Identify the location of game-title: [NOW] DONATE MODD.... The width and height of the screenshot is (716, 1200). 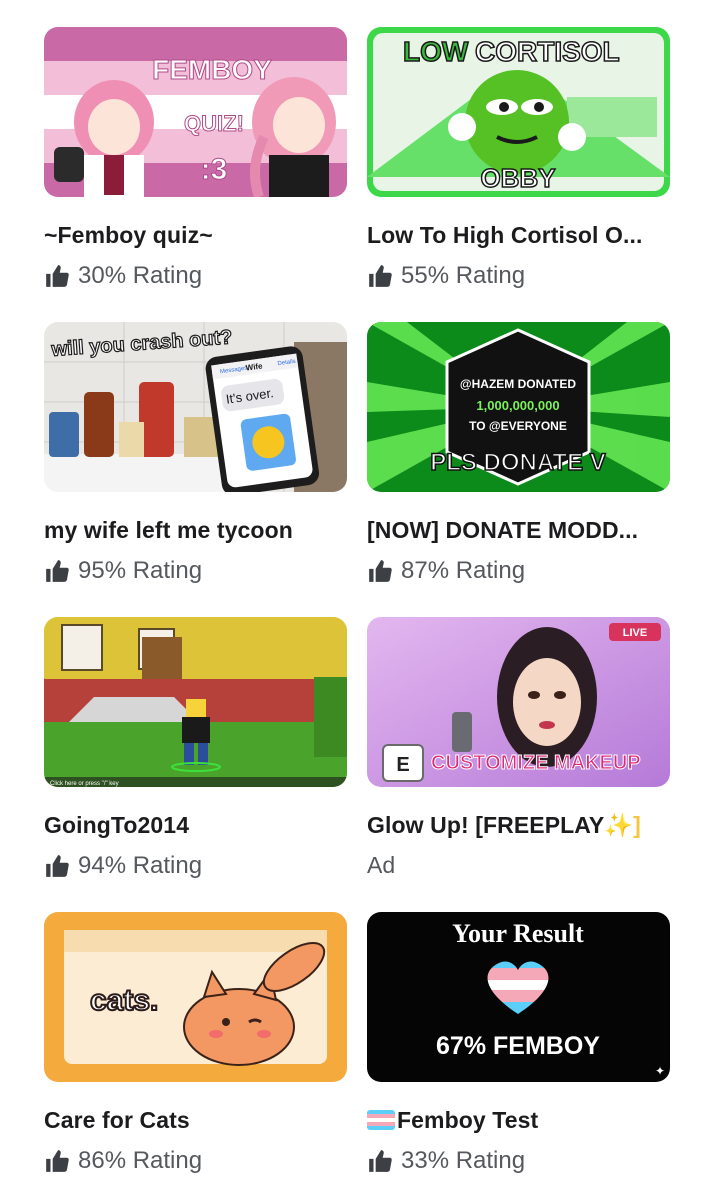
(518, 530).